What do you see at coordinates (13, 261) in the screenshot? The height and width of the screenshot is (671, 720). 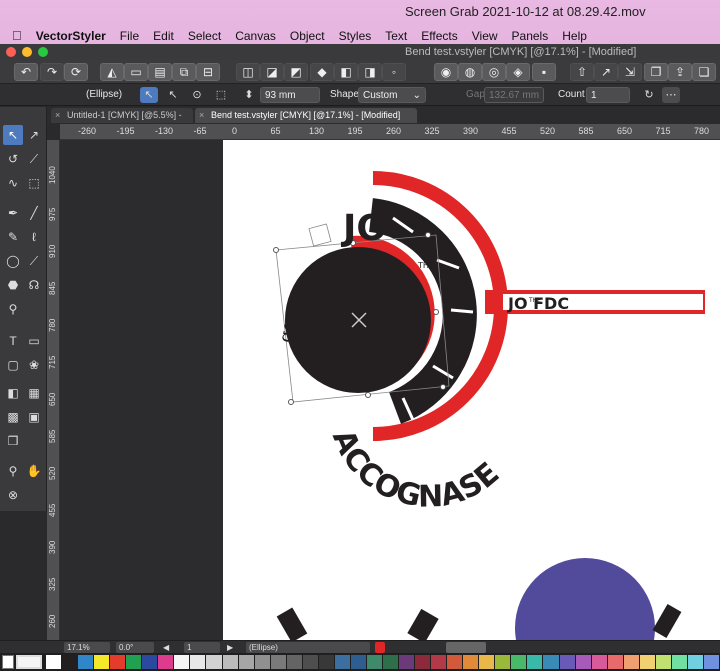 I see `ellipse-tool: ◯` at bounding box center [13, 261].